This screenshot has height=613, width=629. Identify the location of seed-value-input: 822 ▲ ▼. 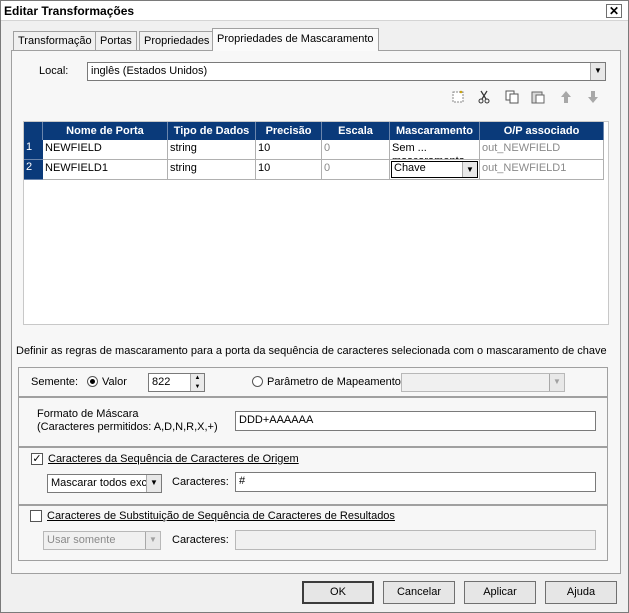
(176, 382).